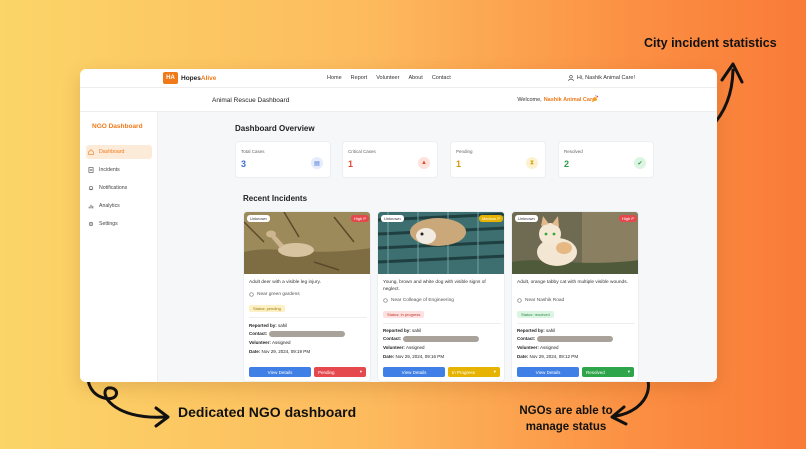 This screenshot has width=806, height=449. I want to click on welcome-text: Welcome, Nashik Animal Care!, so click(557, 100).